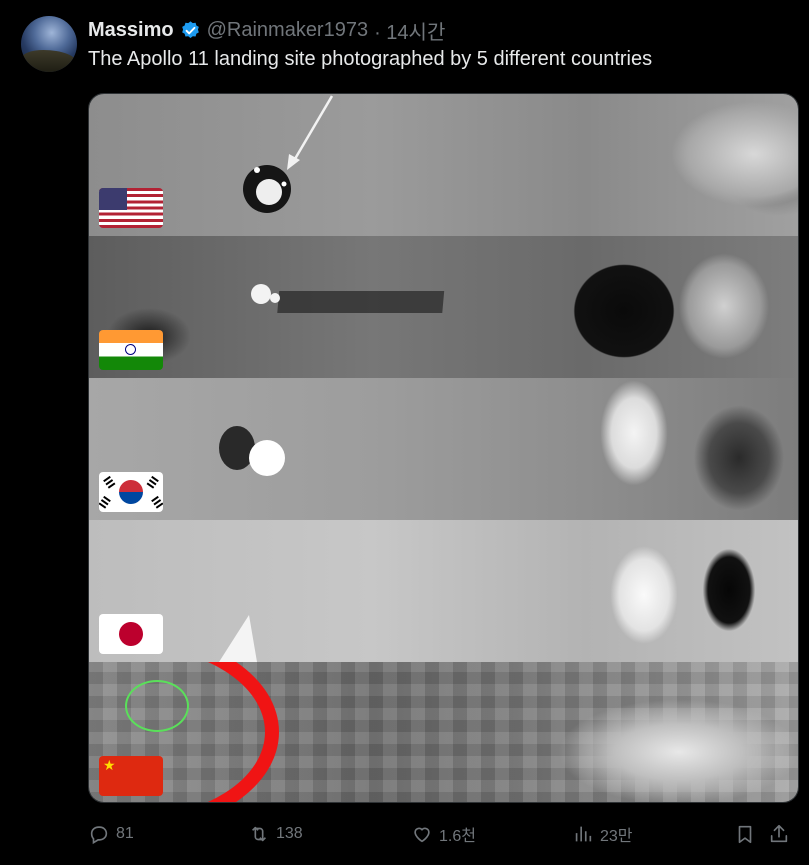  Describe the element at coordinates (49, 44) in the screenshot. I see `author-avatar` at that location.